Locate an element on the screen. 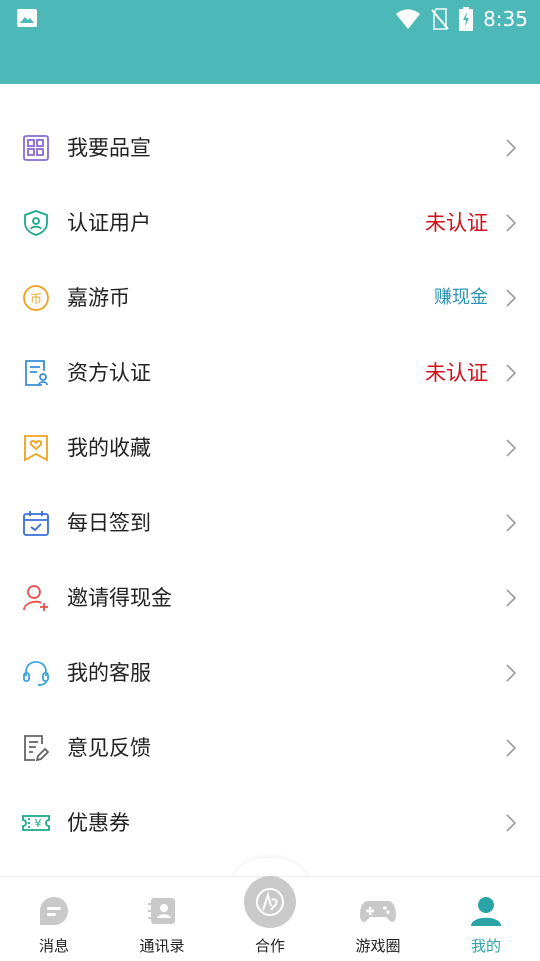 This screenshot has height=961, width=540. shield-user-icon is located at coordinates (36, 223).